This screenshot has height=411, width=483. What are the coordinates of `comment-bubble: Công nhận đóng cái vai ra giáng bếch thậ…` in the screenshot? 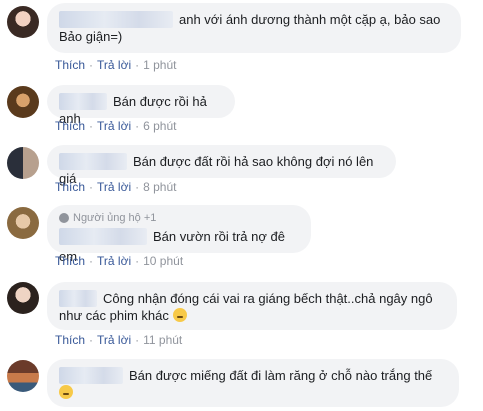 It's located at (252, 306).